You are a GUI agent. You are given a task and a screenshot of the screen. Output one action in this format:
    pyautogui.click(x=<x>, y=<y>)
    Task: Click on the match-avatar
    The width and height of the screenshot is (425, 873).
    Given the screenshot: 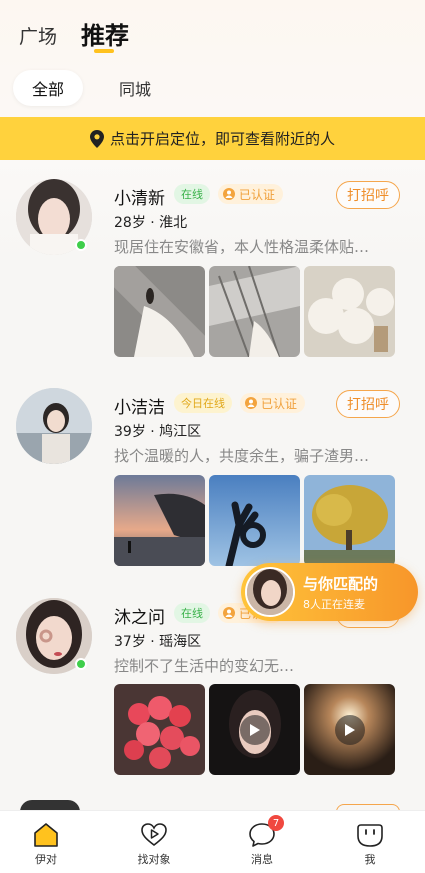 What is the action you would take?
    pyautogui.click(x=270, y=592)
    